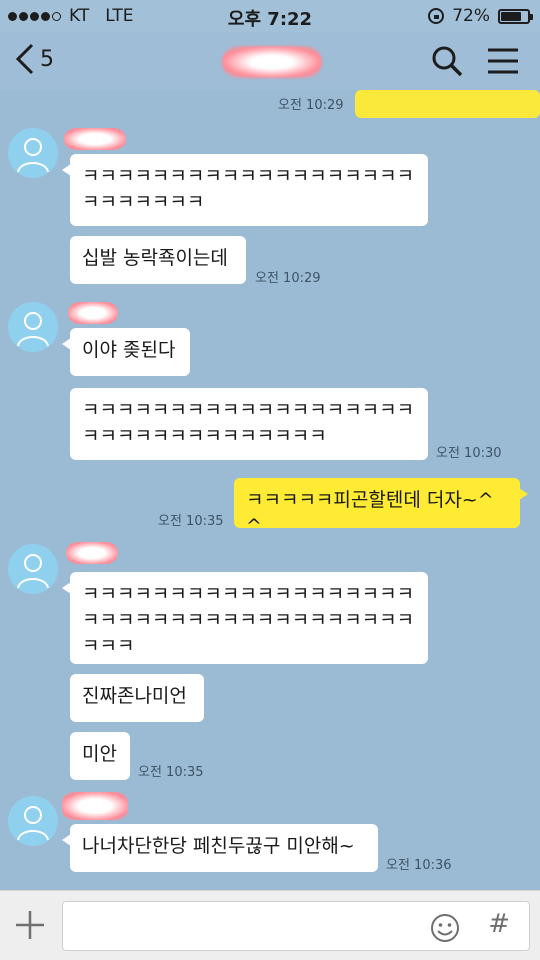 The width and height of the screenshot is (540, 960). I want to click on chat-header: 5, so click(270, 61).